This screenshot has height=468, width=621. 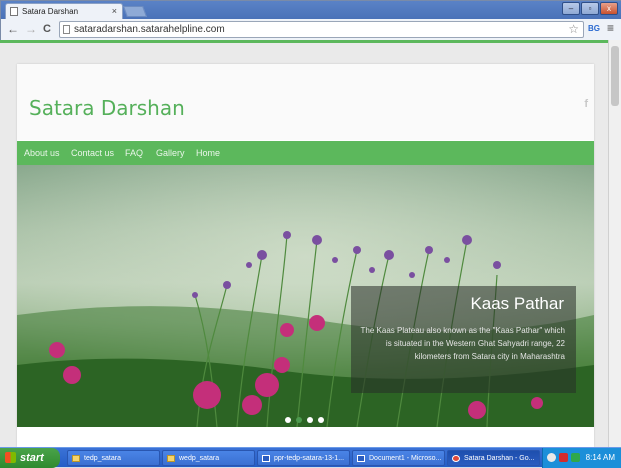 What do you see at coordinates (575, 457) in the screenshot?
I see `tray-network-icon` at bounding box center [575, 457].